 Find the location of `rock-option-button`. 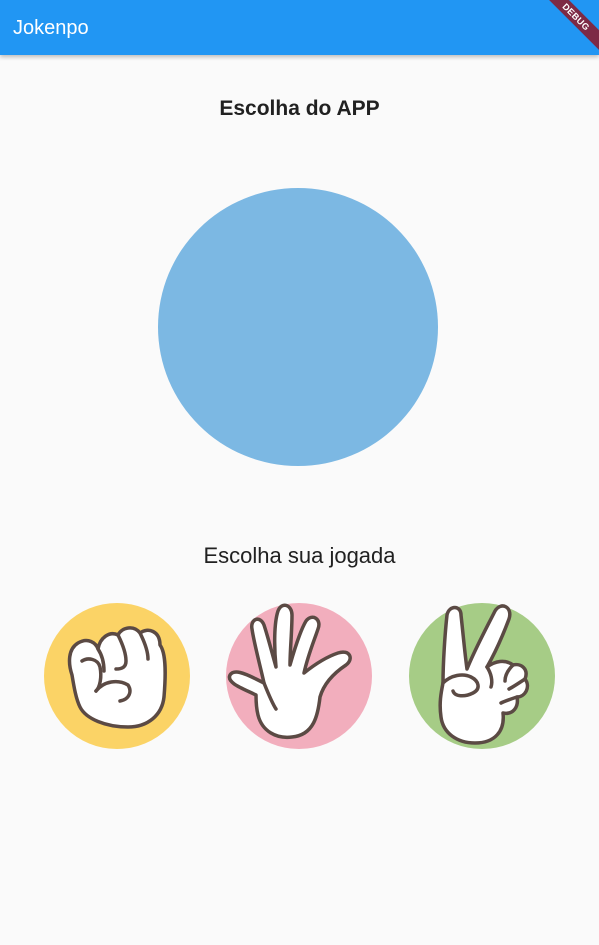

rock-option-button is located at coordinates (117, 676).